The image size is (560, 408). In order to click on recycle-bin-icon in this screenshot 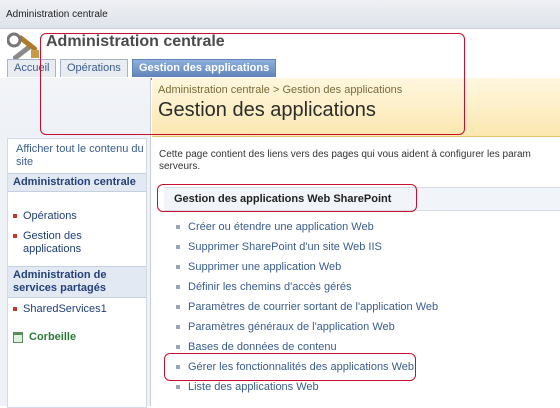, I will do `click(18, 337)`.